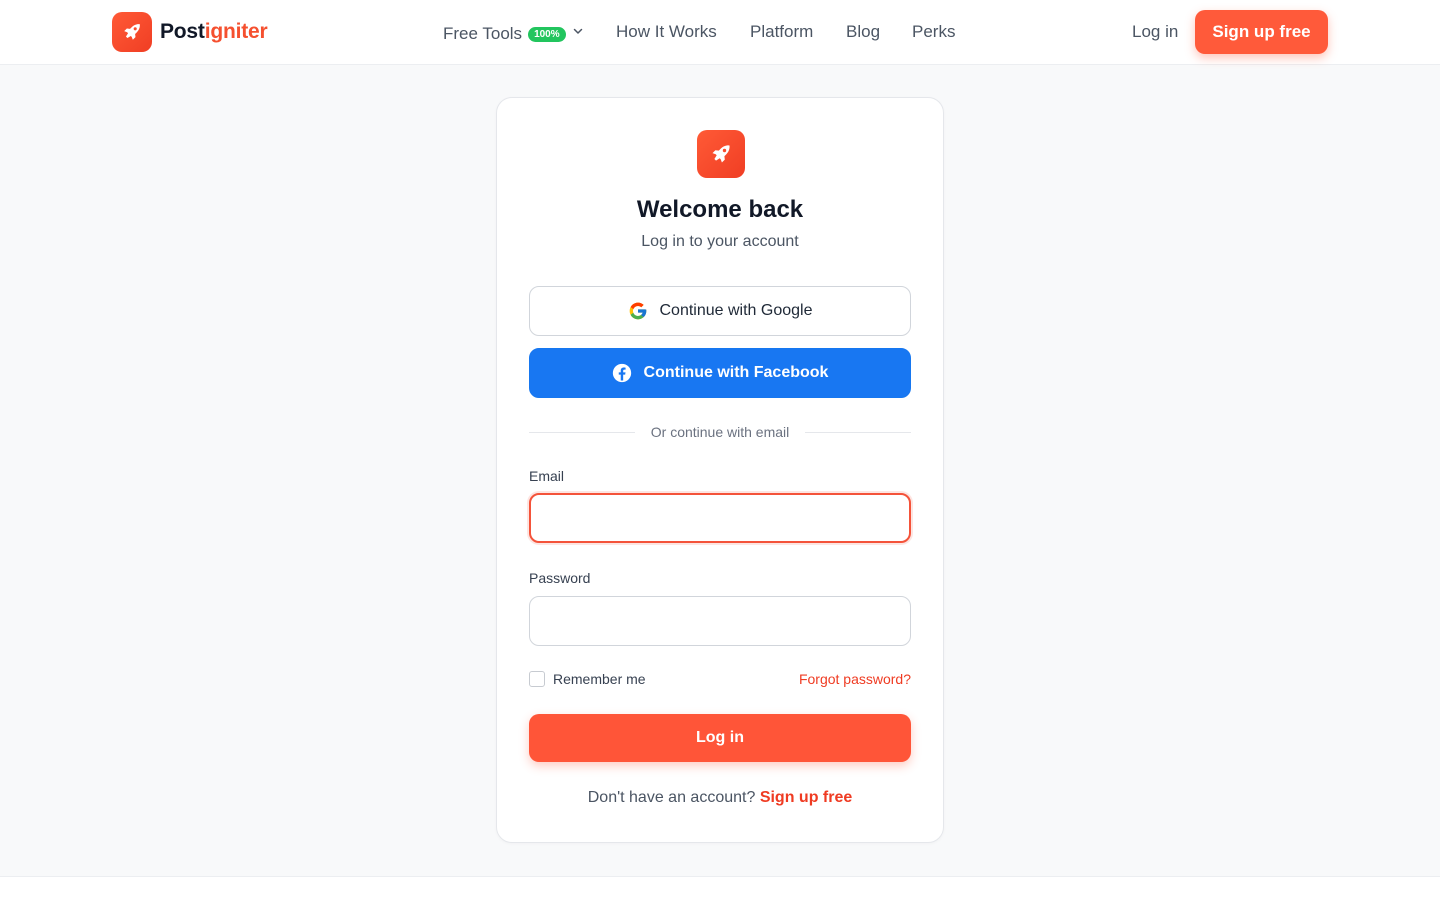 The image size is (1440, 900). Describe the element at coordinates (537, 679) in the screenshot. I see `remember-me-checkbox` at that location.